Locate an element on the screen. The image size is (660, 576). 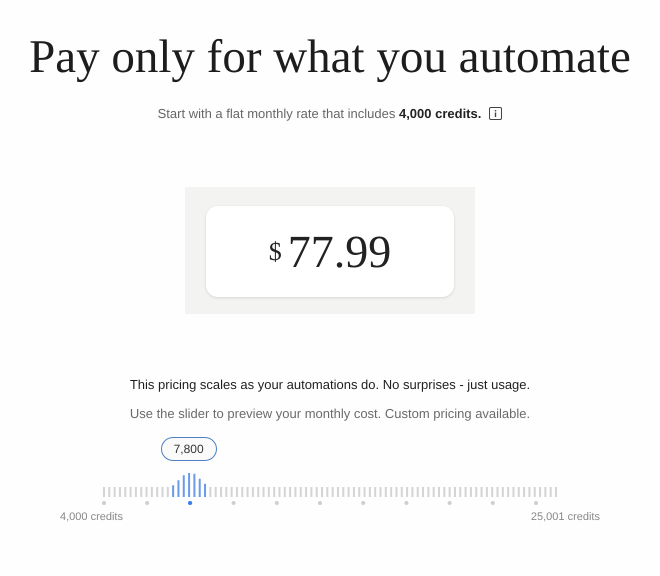
max-label: 25,001 credits is located at coordinates (565, 517).